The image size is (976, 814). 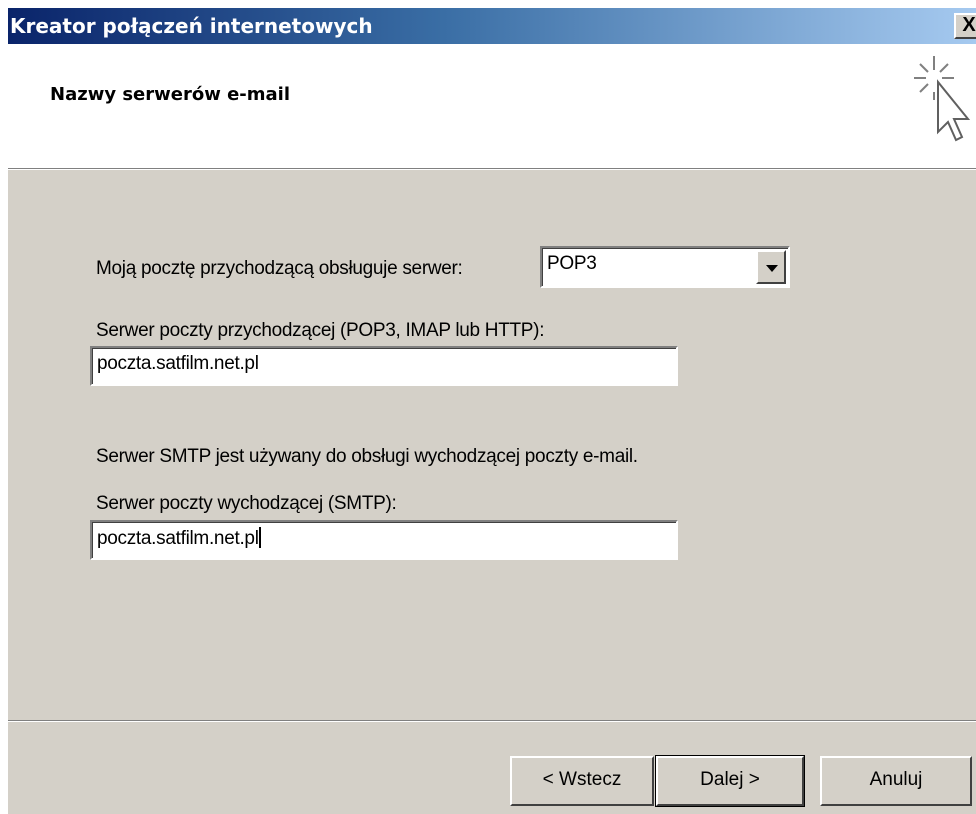 I want to click on incoming-server-input: poczta.satfilm.net.pl, so click(x=384, y=366).